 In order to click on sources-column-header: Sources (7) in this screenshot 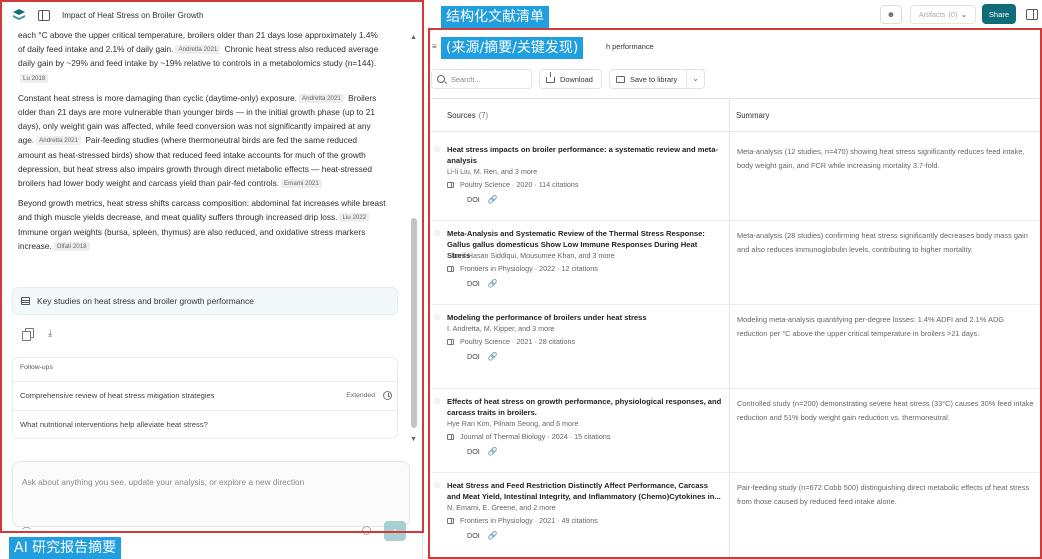, I will do `click(467, 115)`.